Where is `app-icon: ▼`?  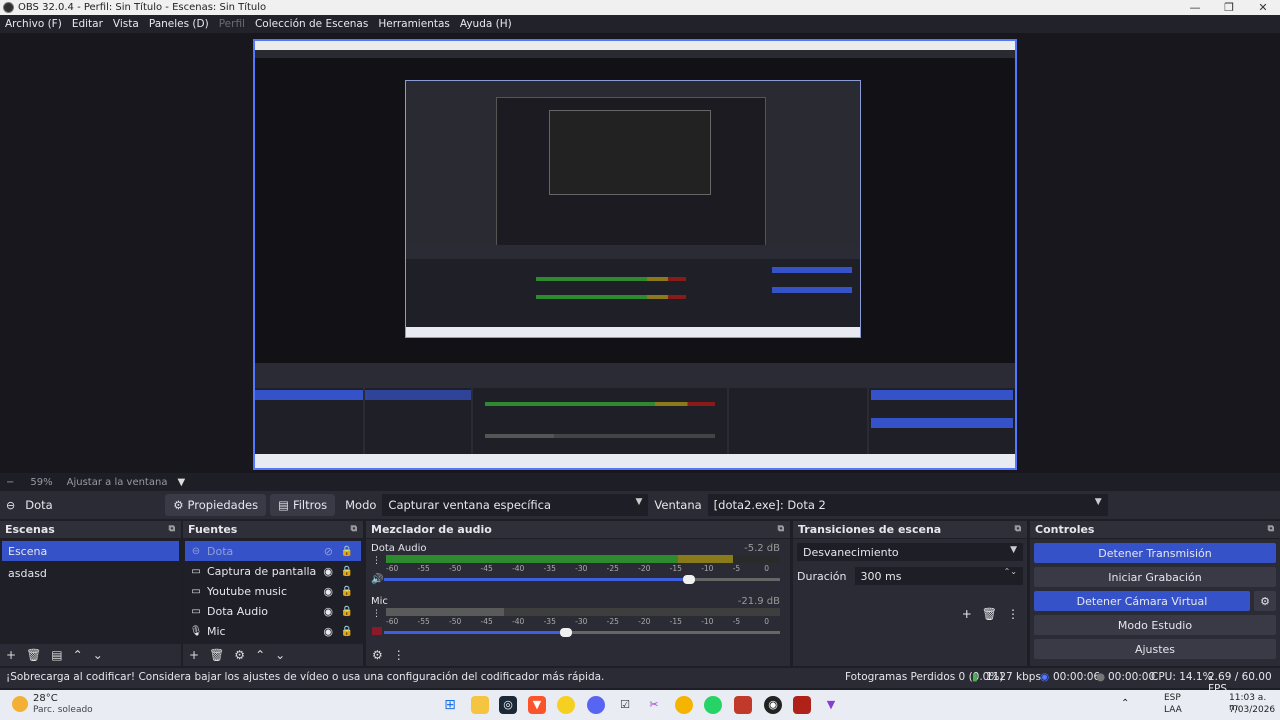 app-icon: ▼ is located at coordinates (831, 705).